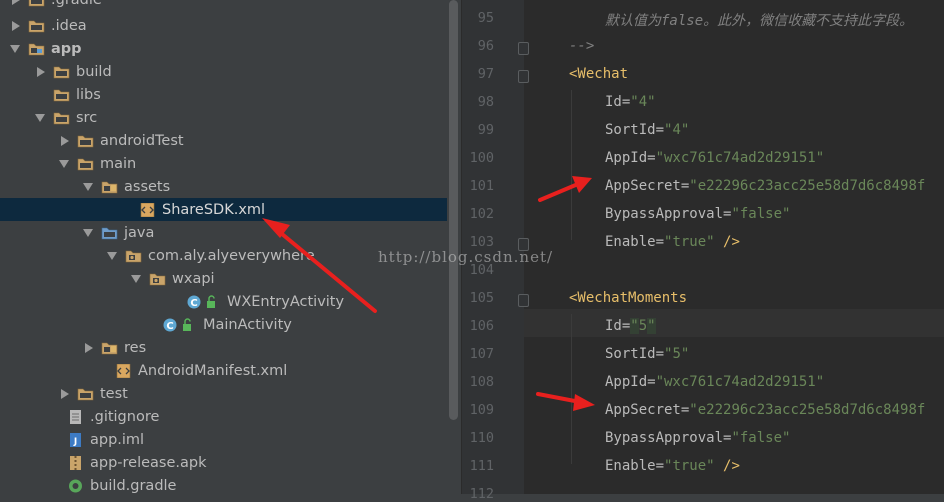 The width and height of the screenshot is (944, 502). I want to click on tree-item-label: build, so click(94, 71).